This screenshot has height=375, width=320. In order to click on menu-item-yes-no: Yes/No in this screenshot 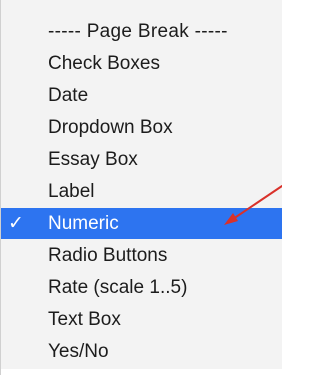, I will do `click(141, 351)`.